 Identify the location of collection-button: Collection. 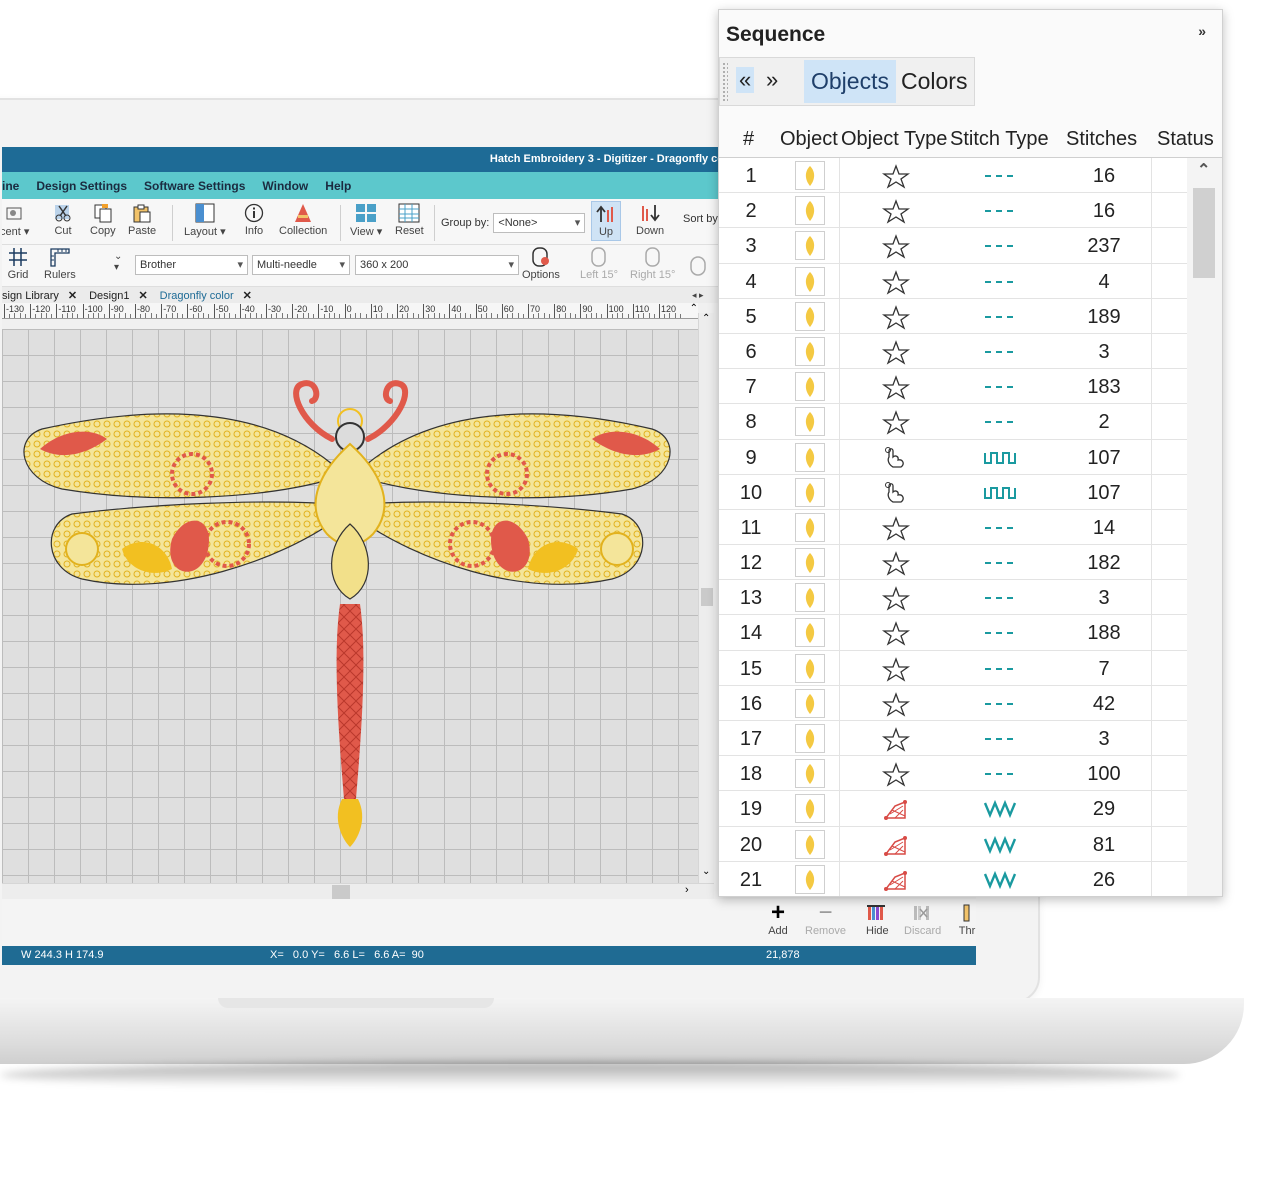
(303, 220).